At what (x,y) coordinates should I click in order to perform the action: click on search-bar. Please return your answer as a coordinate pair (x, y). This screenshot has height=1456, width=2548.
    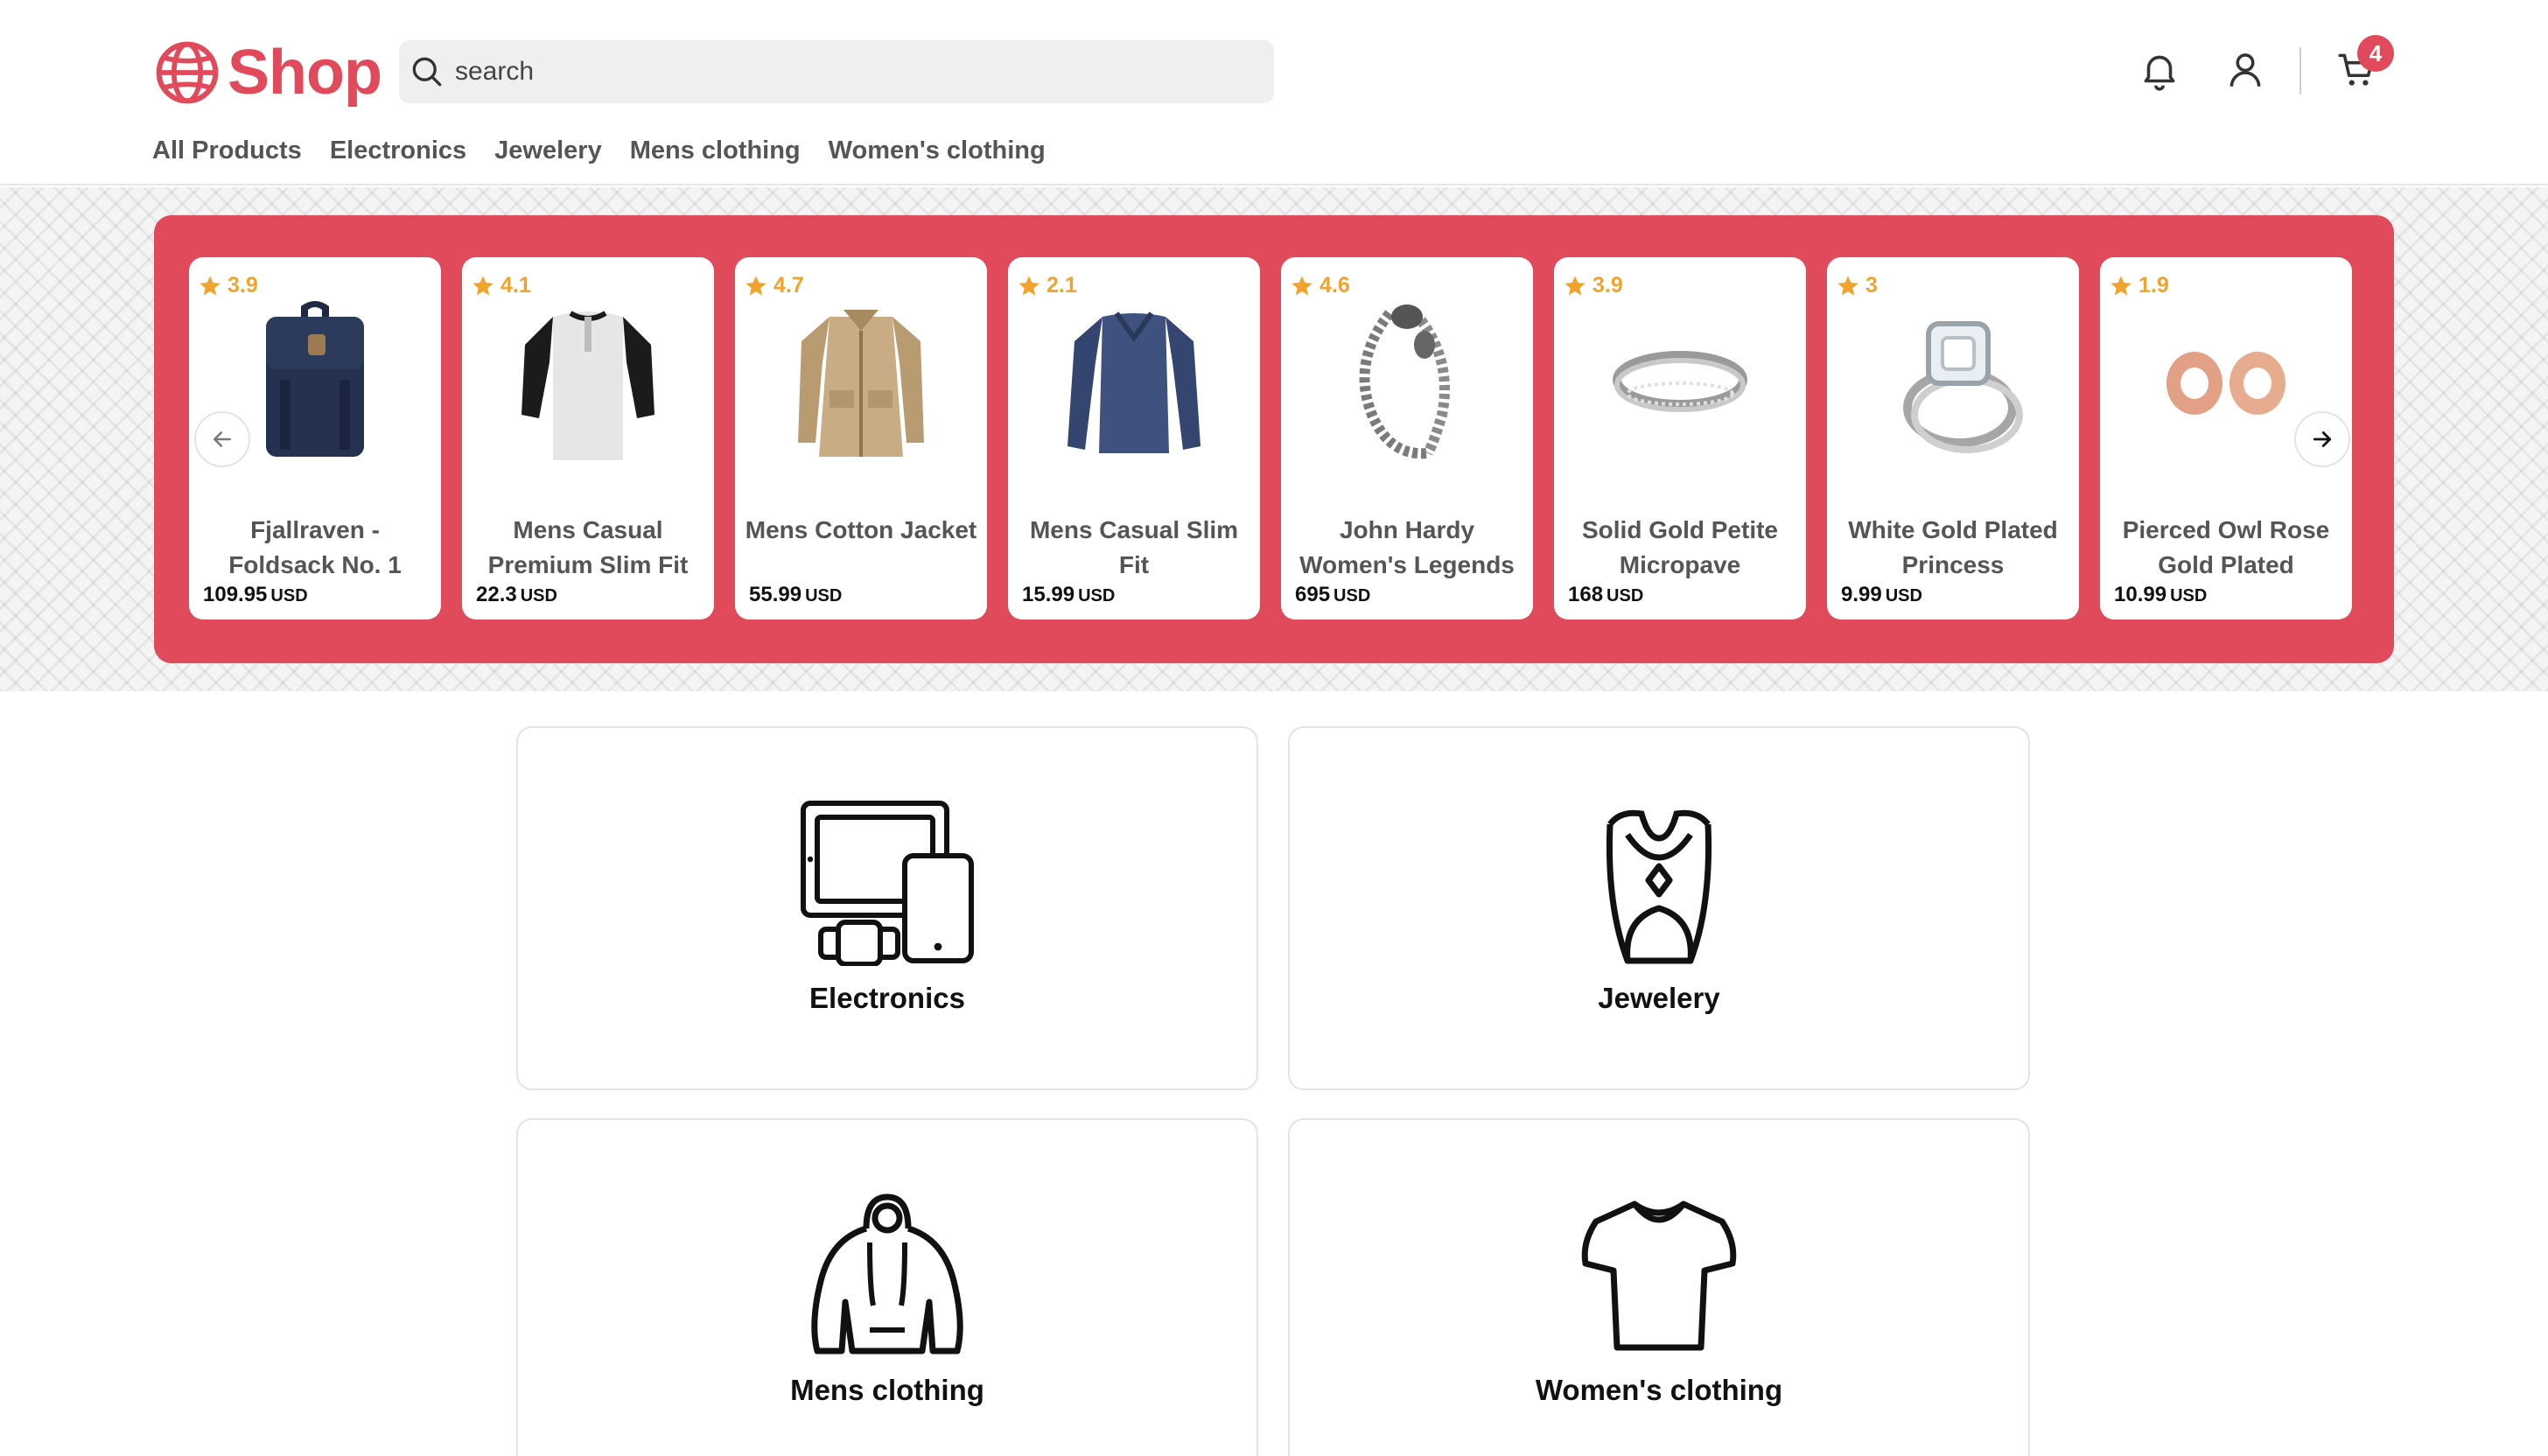
    Looking at the image, I should click on (836, 71).